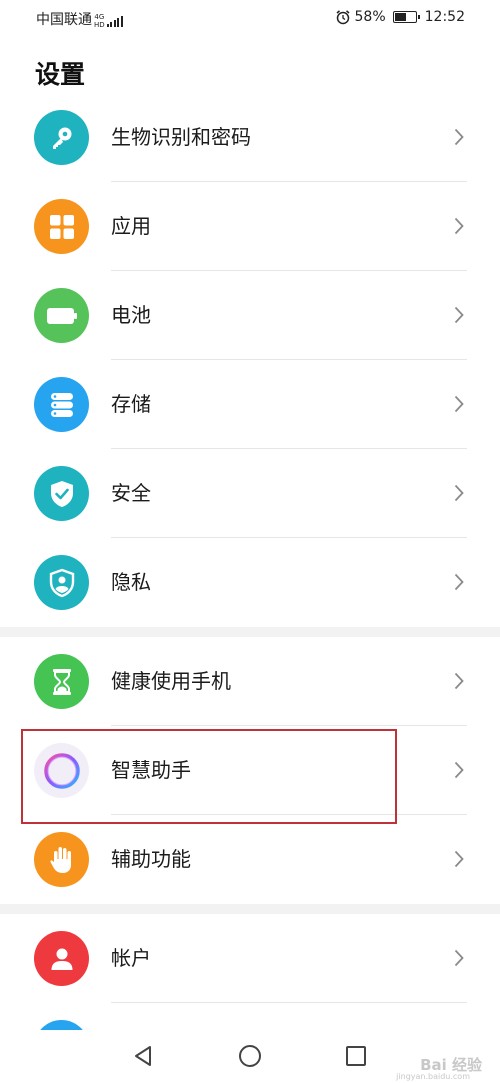 The height and width of the screenshot is (1083, 500). What do you see at coordinates (114, 21) in the screenshot?
I see `signal-icon` at bounding box center [114, 21].